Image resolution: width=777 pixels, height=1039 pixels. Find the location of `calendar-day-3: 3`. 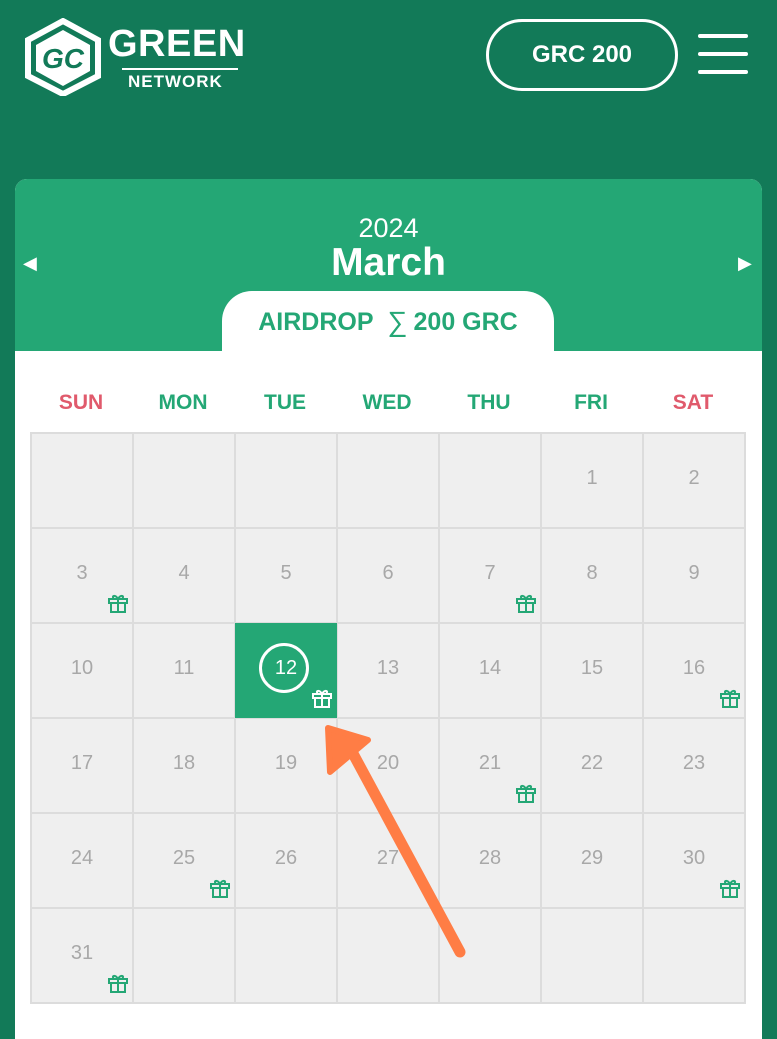

calendar-day-3: 3 is located at coordinates (82, 575).